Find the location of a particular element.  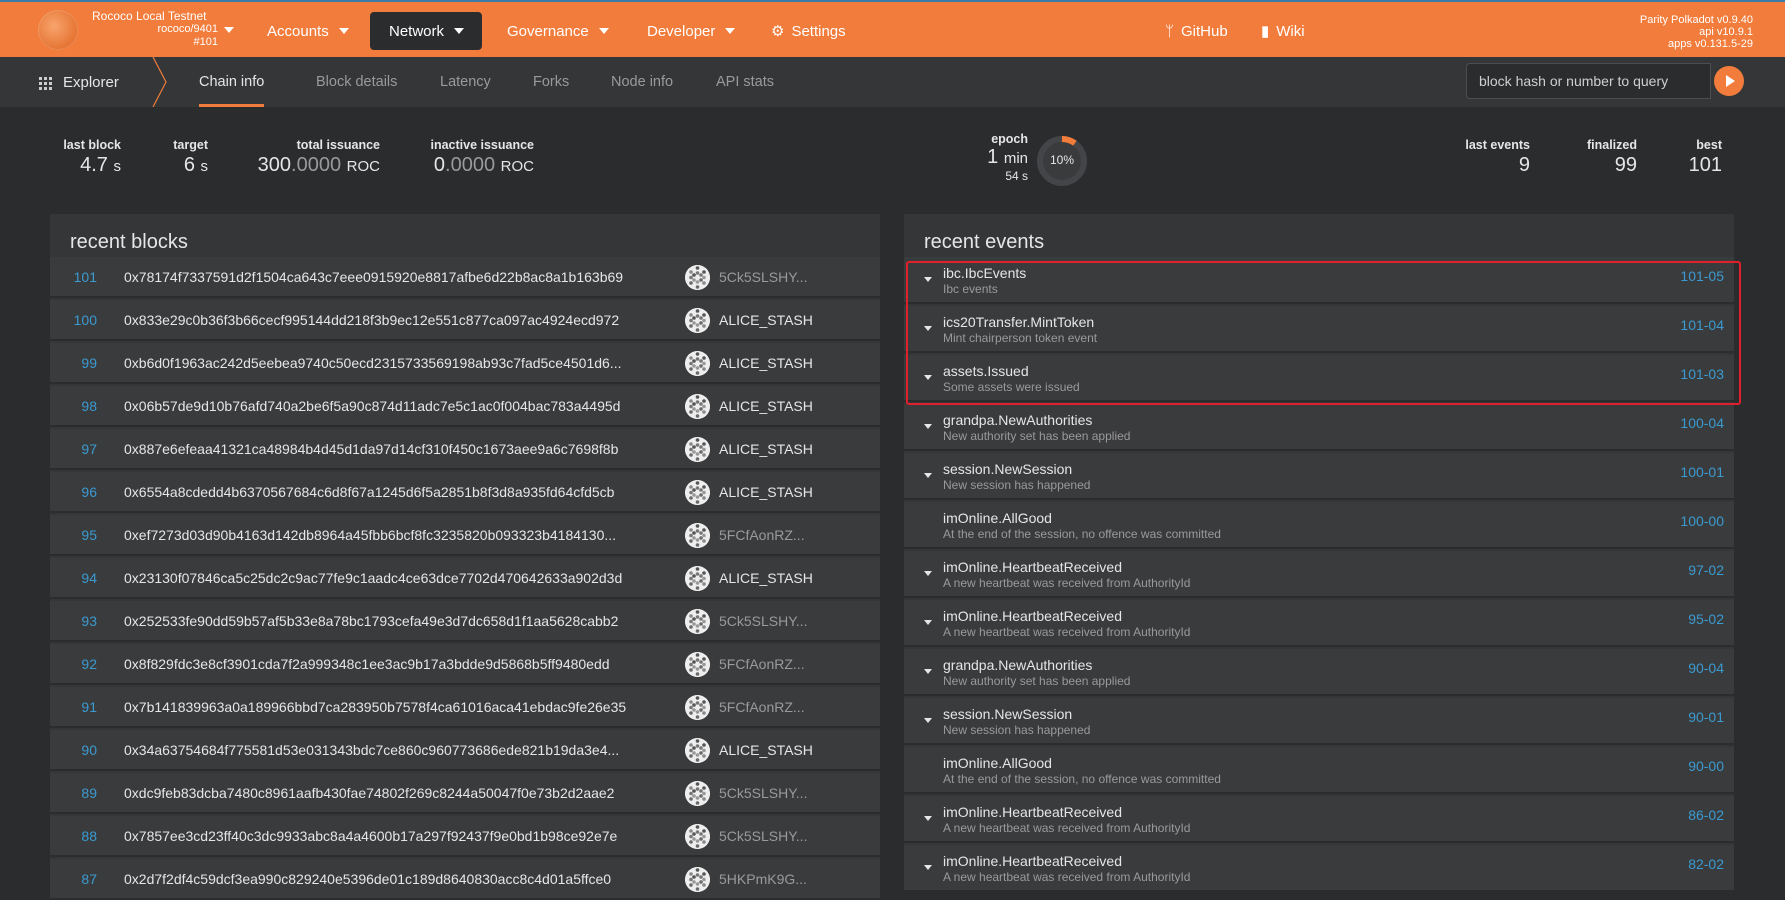

event-id-link: 82-02 is located at coordinates (1706, 864).